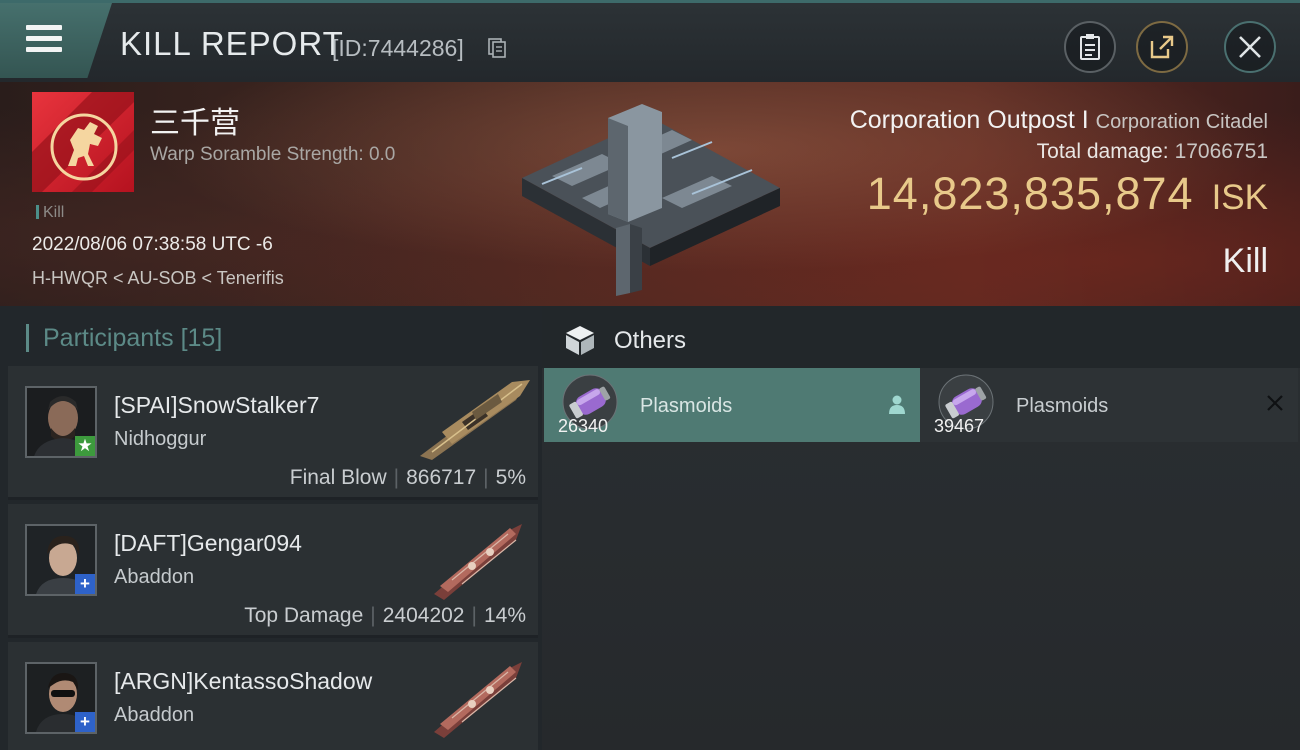 The image size is (1300, 750). Describe the element at coordinates (1245, 261) in the screenshot. I see `result-label: Kill` at that location.